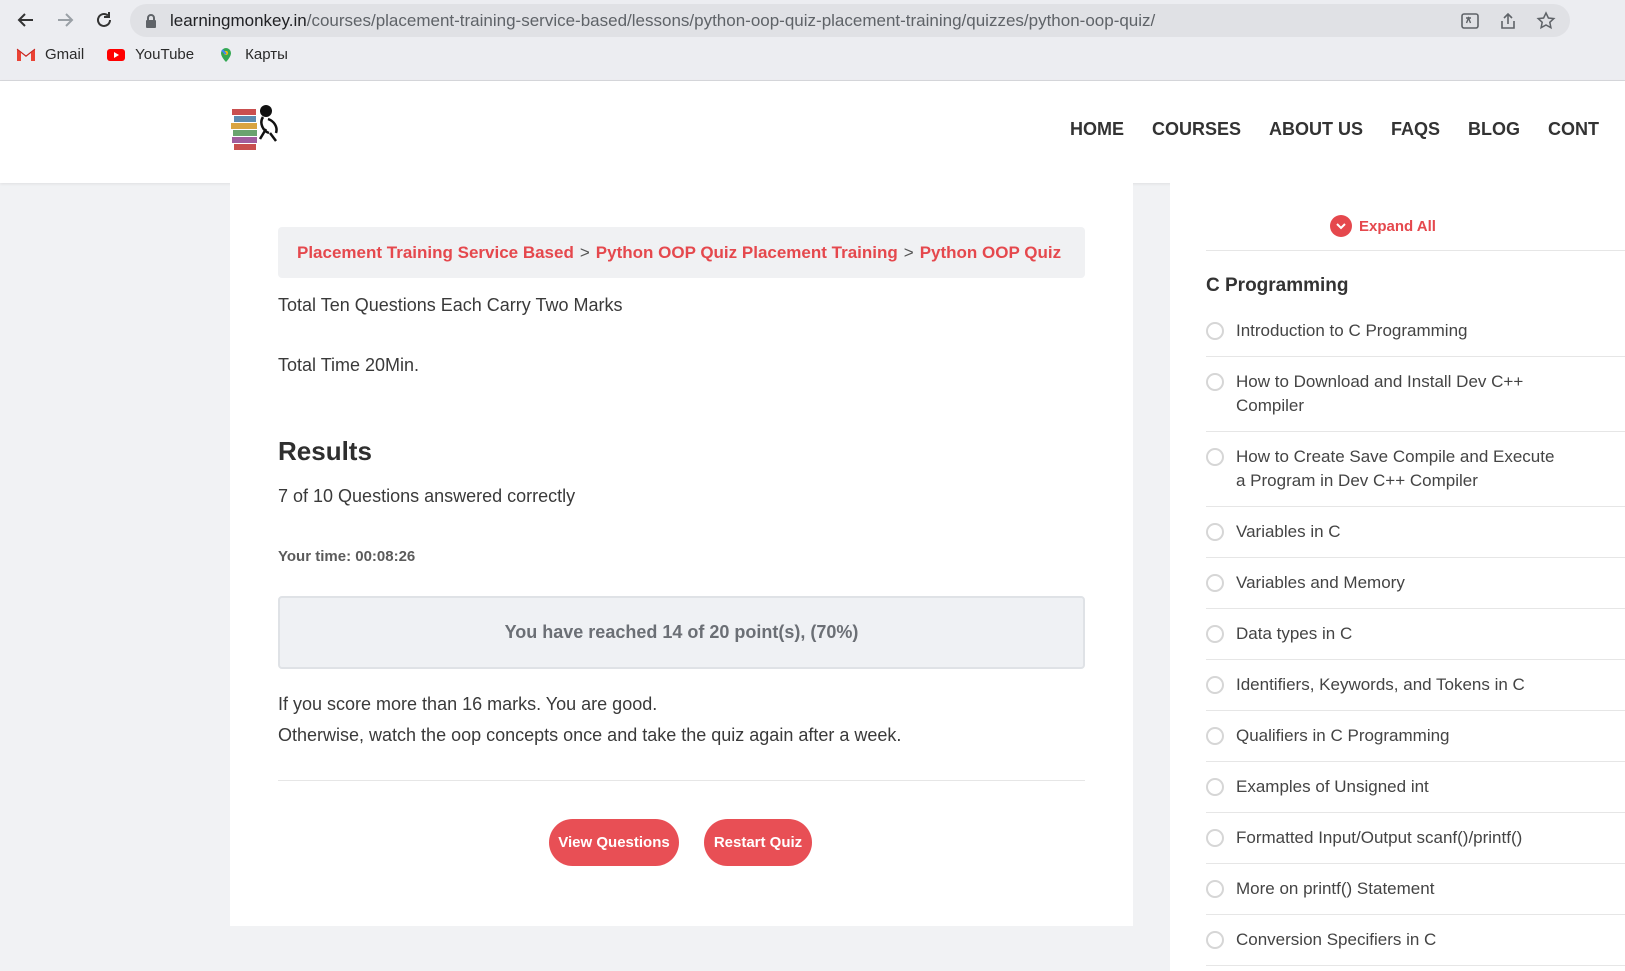 This screenshot has width=1625, height=971. I want to click on share-icon, so click(1508, 21).